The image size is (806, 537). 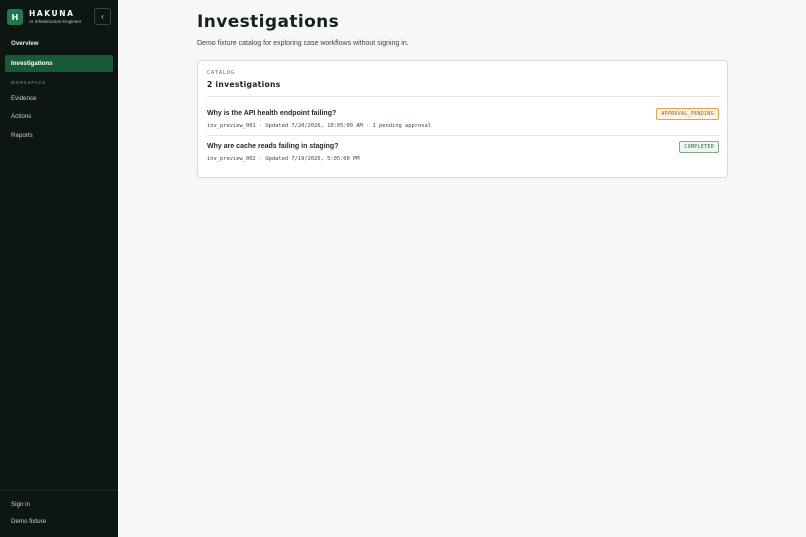 What do you see at coordinates (687, 114) in the screenshot?
I see `status-badge: APPROVAL_PENDING` at bounding box center [687, 114].